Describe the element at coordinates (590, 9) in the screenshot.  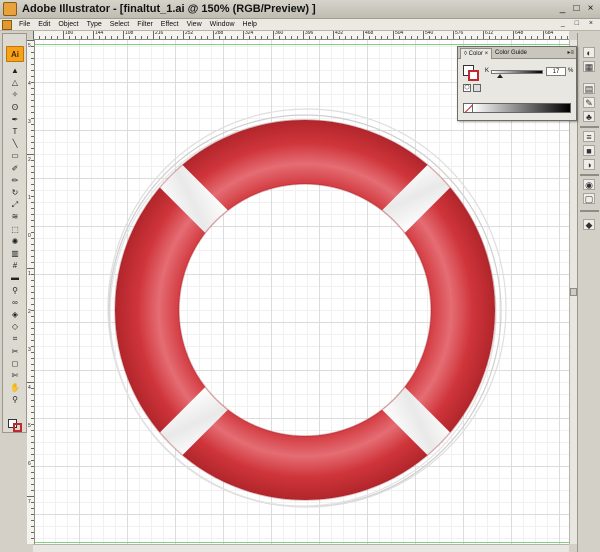
I see `close-button: ×` at that location.